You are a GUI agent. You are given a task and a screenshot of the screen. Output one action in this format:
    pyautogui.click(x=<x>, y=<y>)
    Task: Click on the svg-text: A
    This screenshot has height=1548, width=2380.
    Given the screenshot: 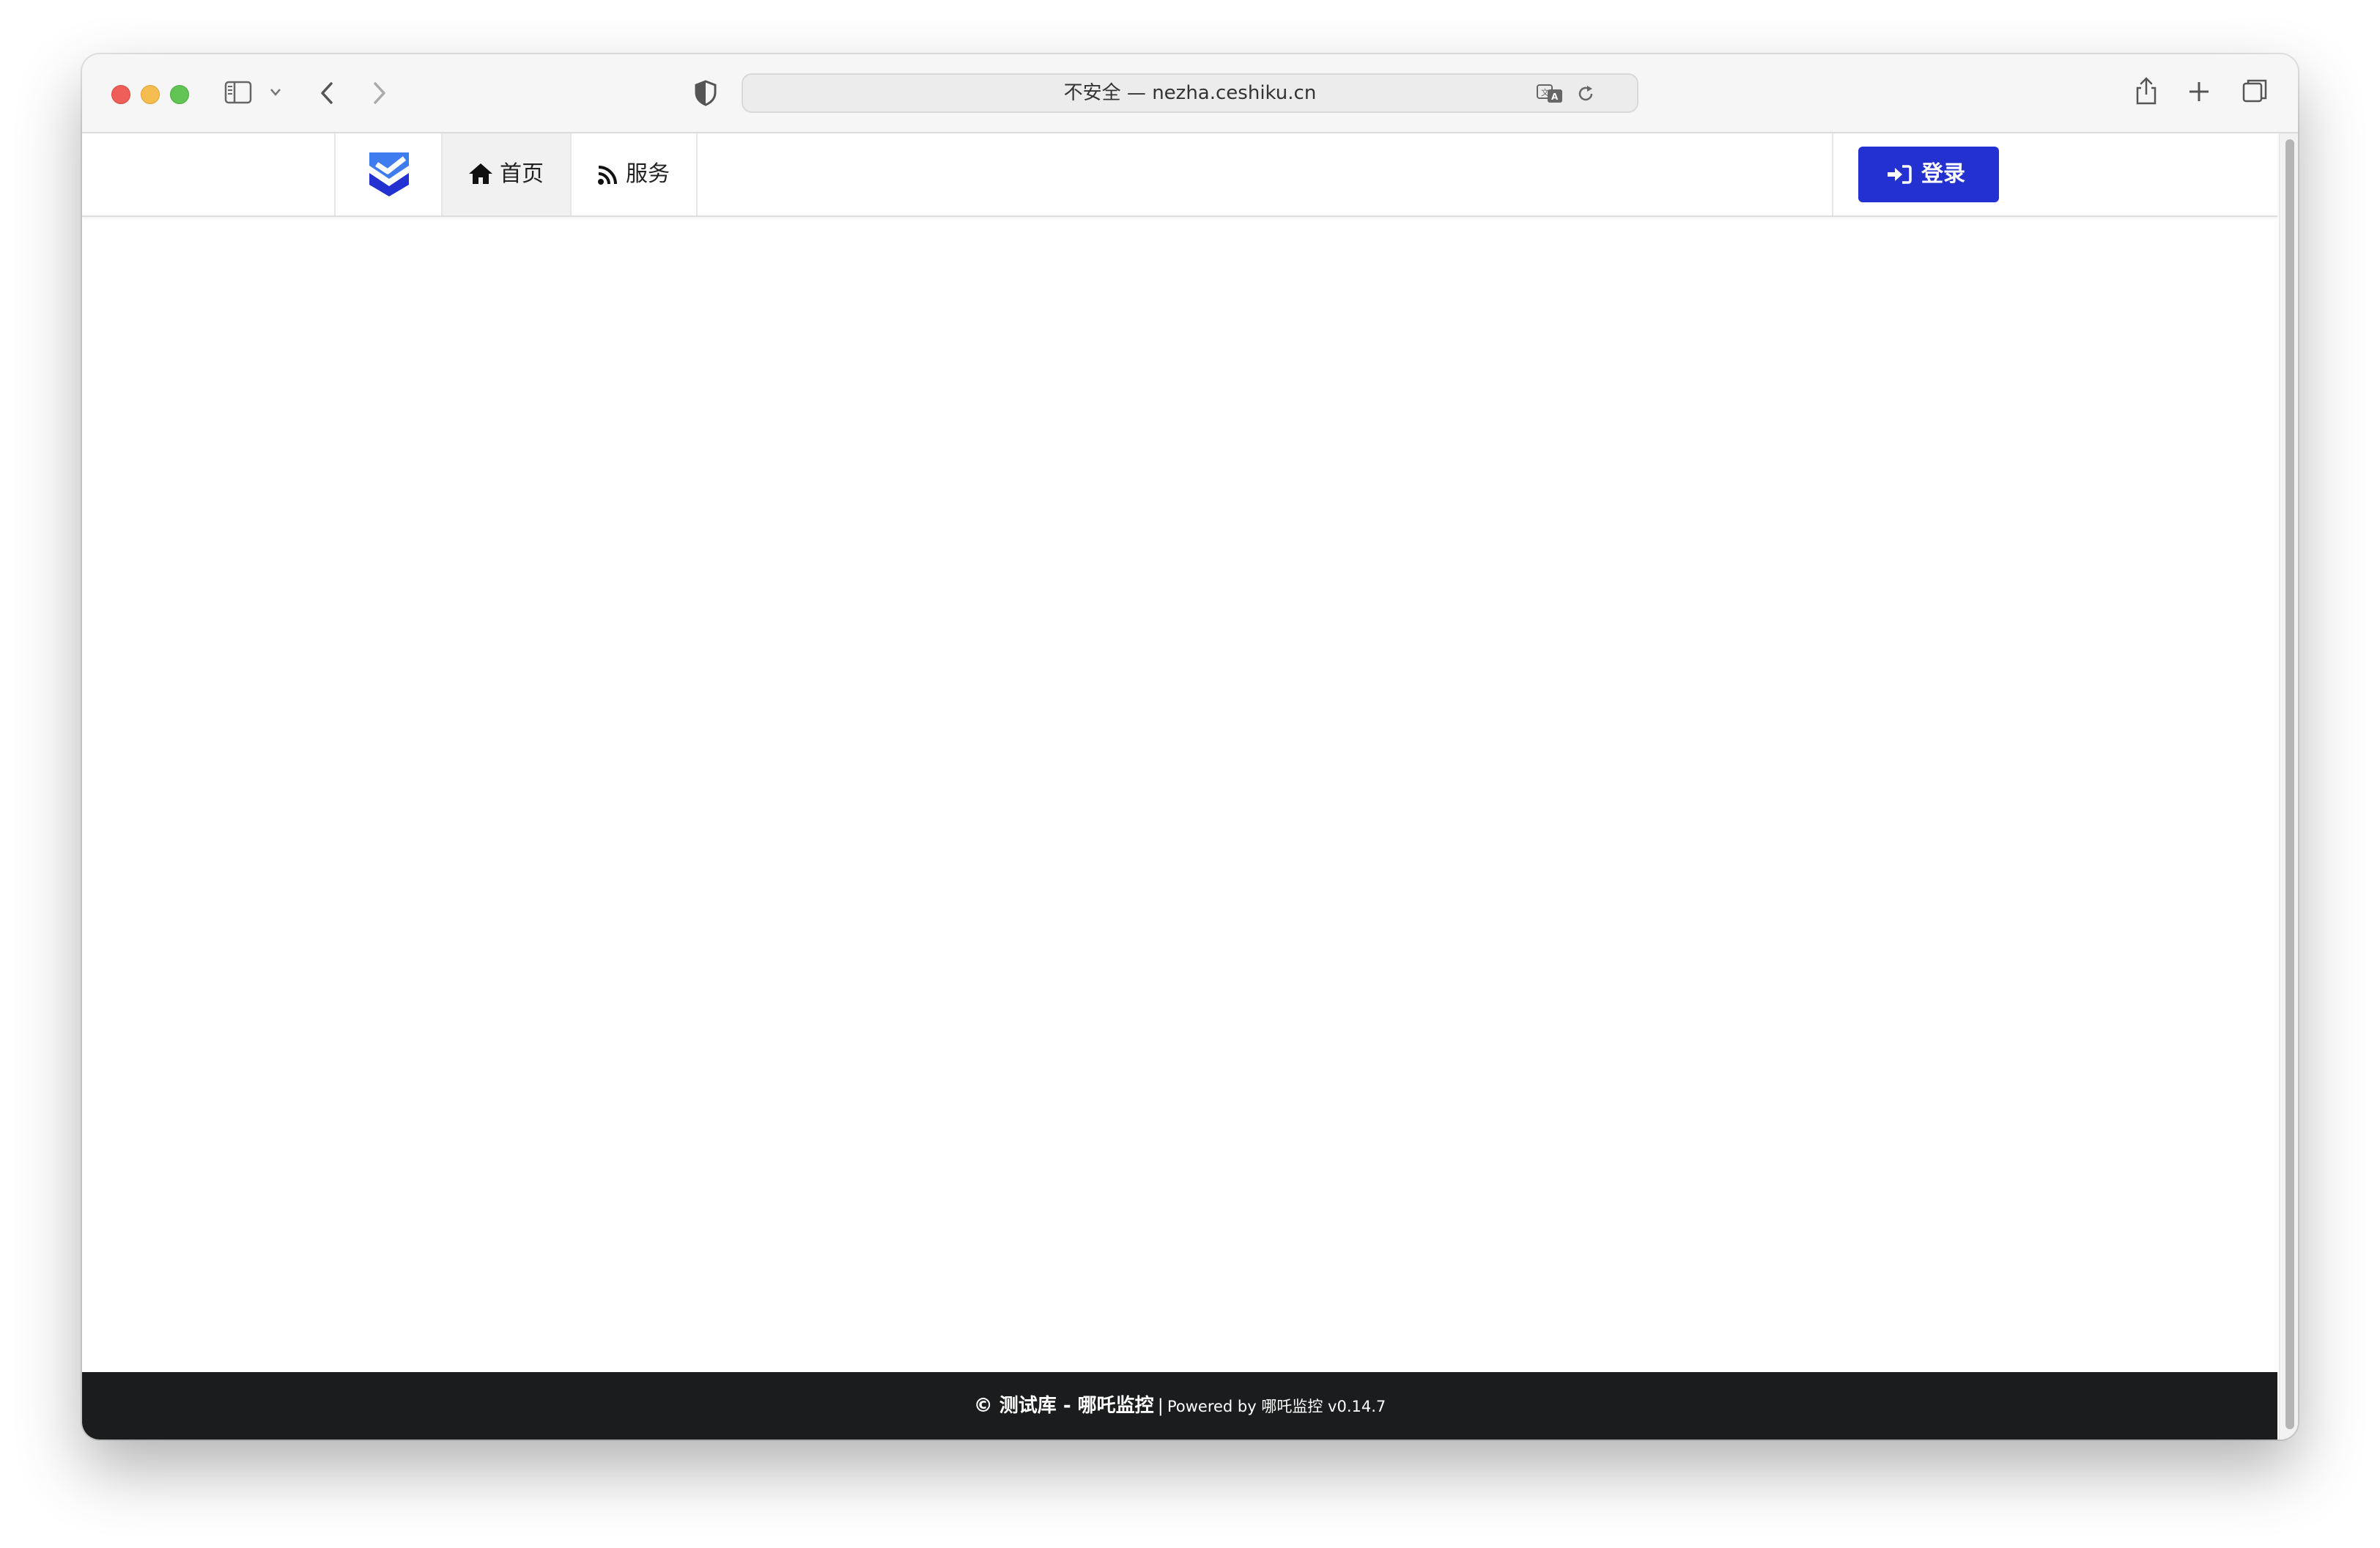 What is the action you would take?
    pyautogui.click(x=1555, y=97)
    